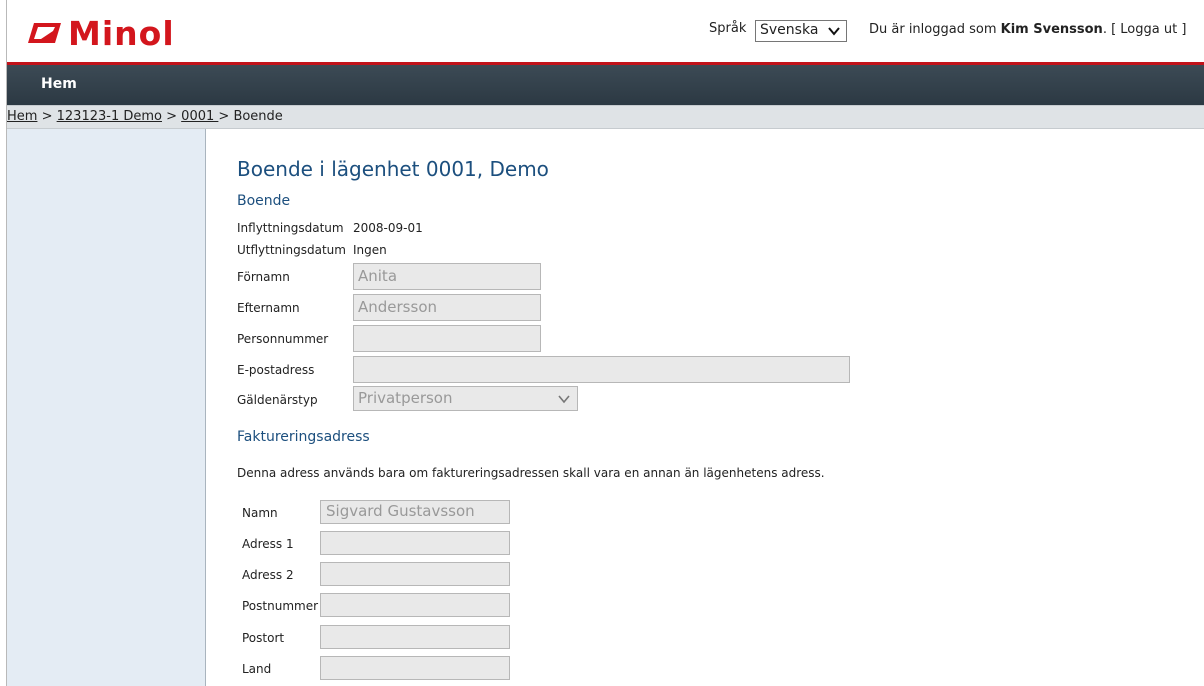 The image size is (1204, 686). What do you see at coordinates (405, 398) in the screenshot?
I see `debtor-type-value: Privatperson` at bounding box center [405, 398].